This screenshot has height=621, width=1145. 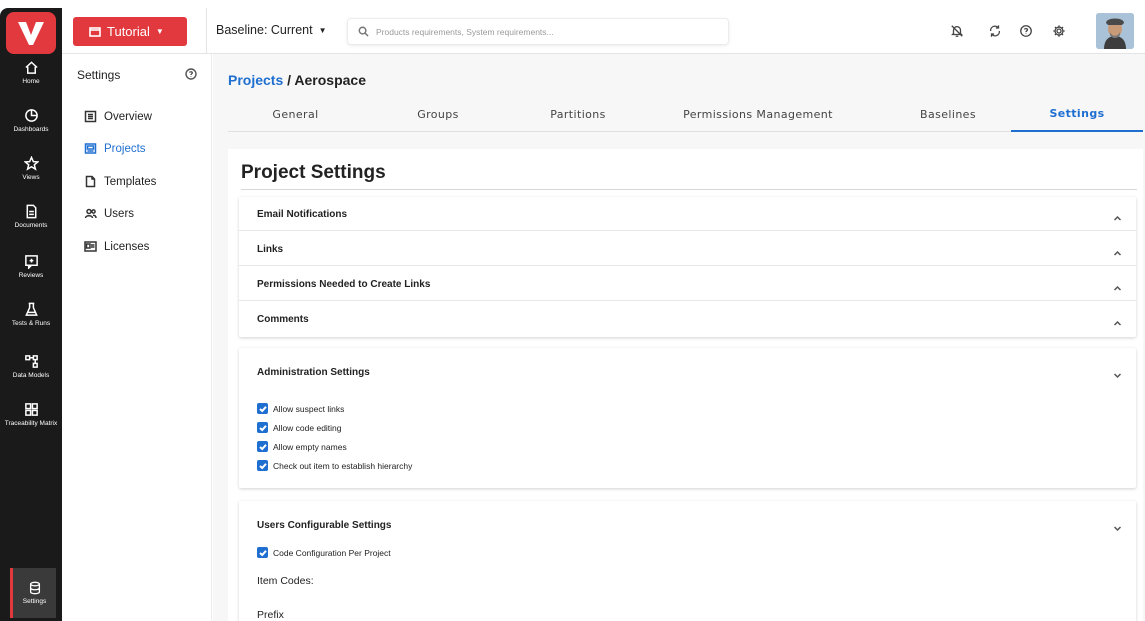 I want to click on project-selector-label: Tutorial, so click(x=128, y=31).